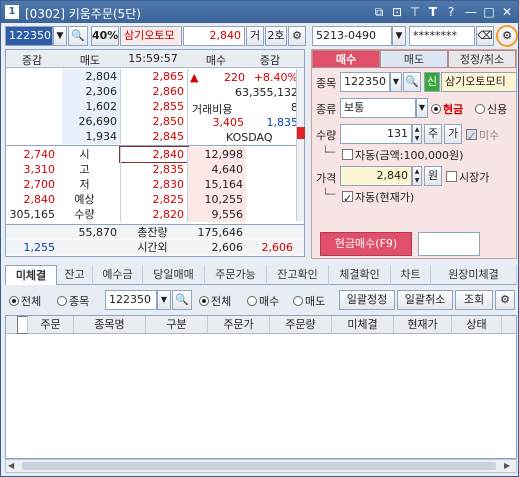  Describe the element at coordinates (326, 109) in the screenshot. I see `type-label: 종류` at that location.